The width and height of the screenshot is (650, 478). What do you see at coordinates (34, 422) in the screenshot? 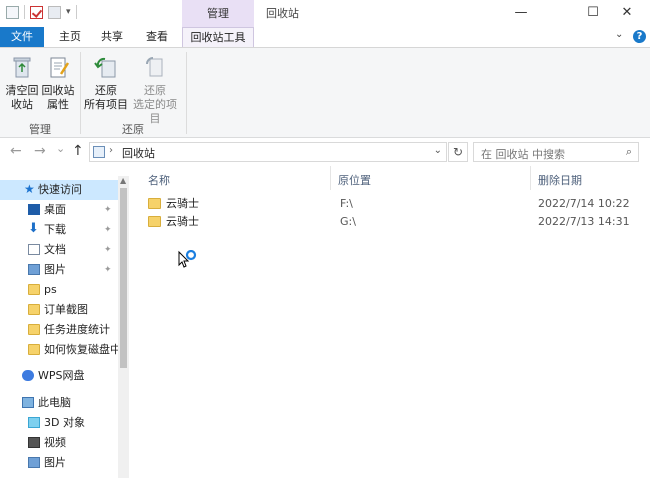
I see `3d-objects-icon` at bounding box center [34, 422].